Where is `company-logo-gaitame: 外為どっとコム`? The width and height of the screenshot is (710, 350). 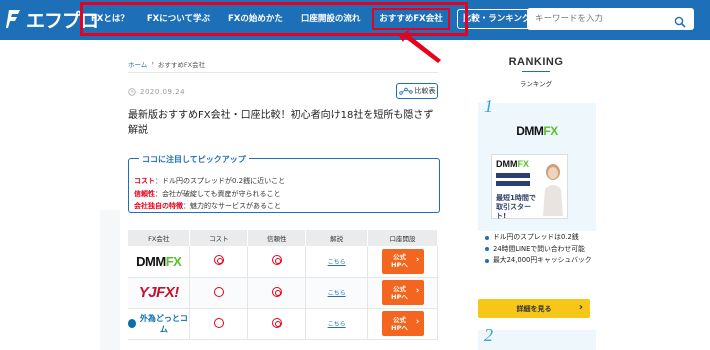 company-logo-gaitame: 外為どっとコム is located at coordinates (159, 324).